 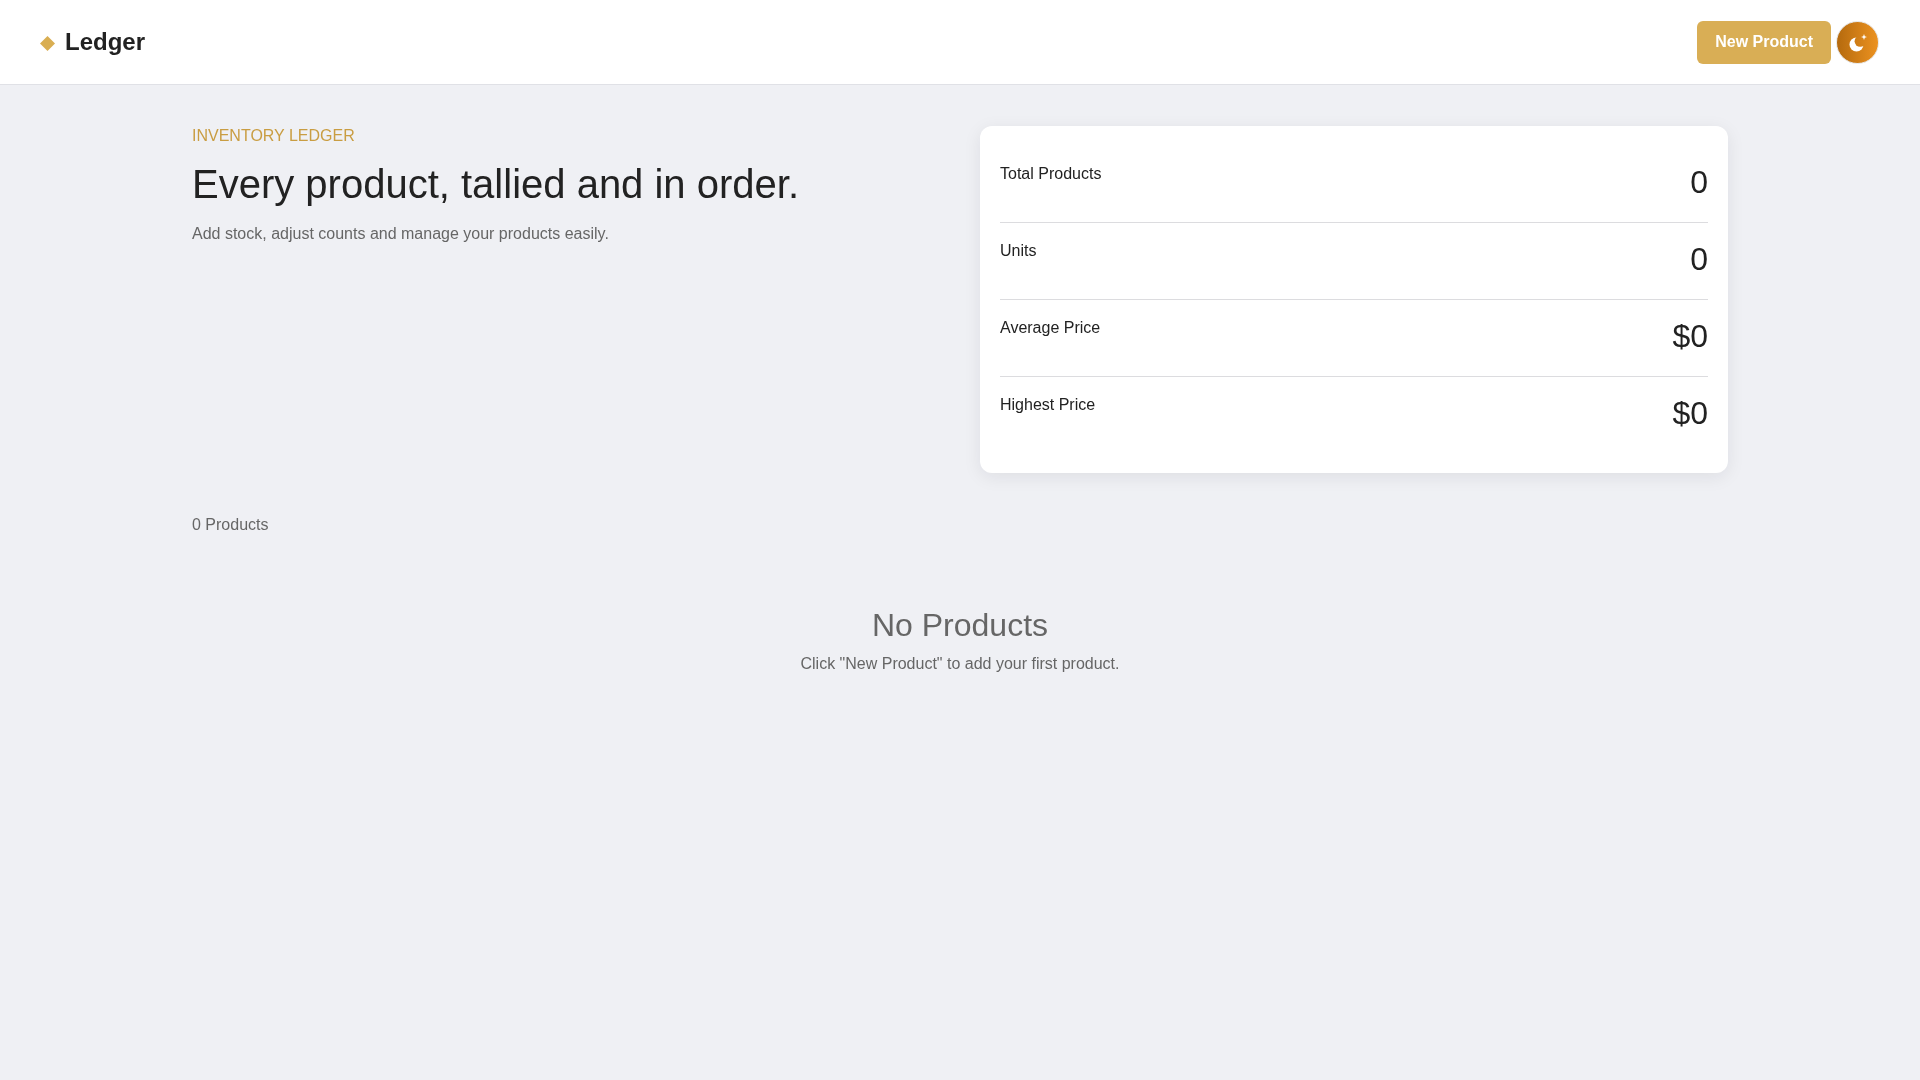 I want to click on empty-state-message: Click "New Product" to add your first product., so click(x=960, y=663).